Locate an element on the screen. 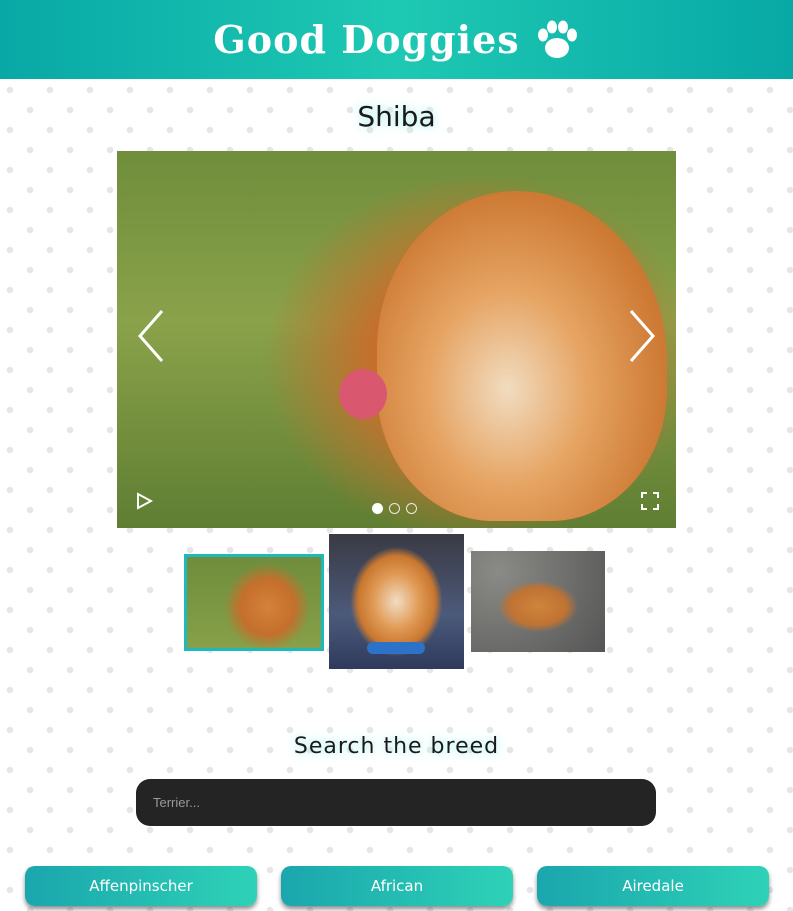 This screenshot has height=911, width=793. thumbnail-strip is located at coordinates (396, 602).